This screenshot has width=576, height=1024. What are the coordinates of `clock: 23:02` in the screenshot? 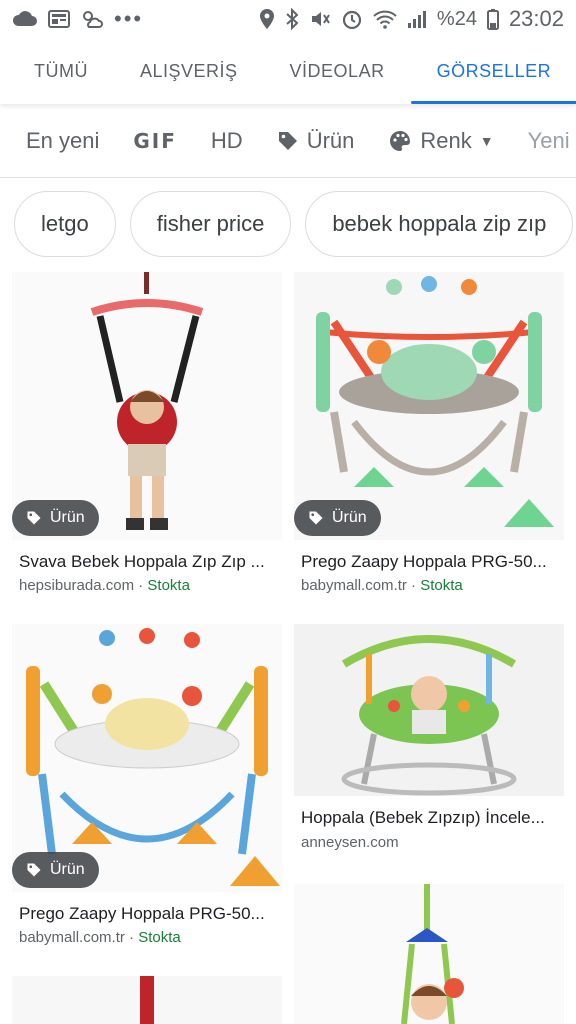 It's located at (536, 18).